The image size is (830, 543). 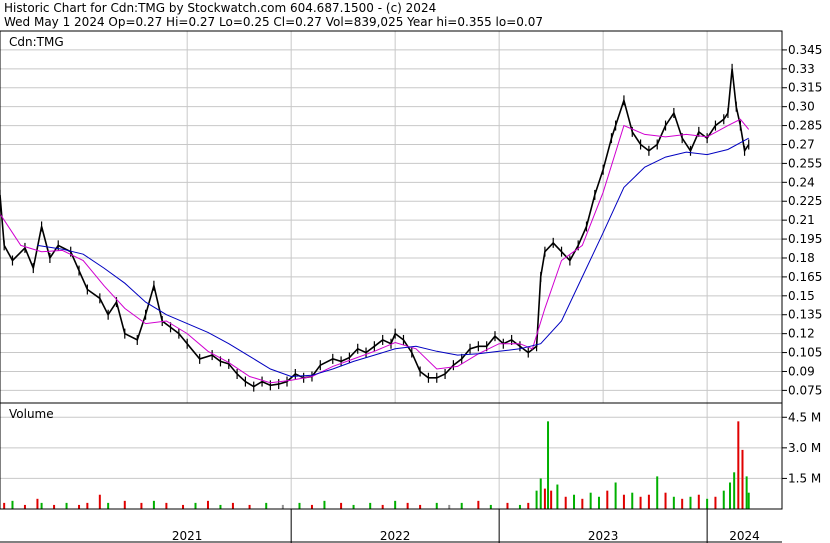 I want to click on price-panel-title: Cdn:TMG, so click(x=36, y=42).